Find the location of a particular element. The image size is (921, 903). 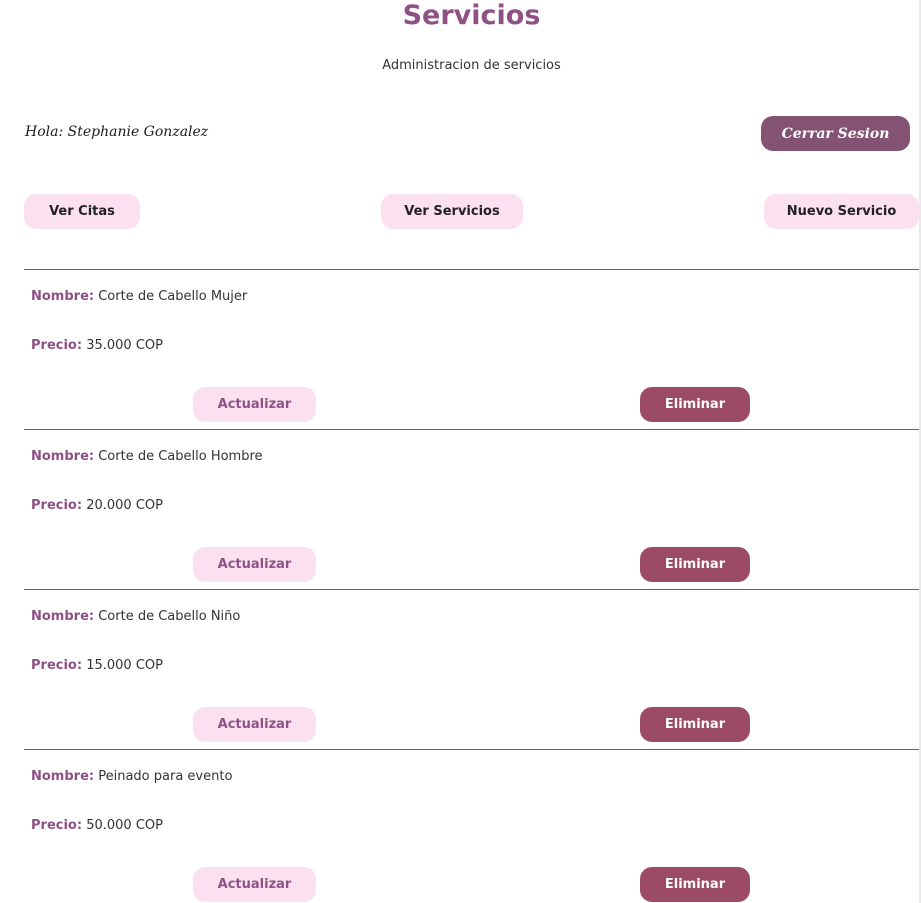

service-price: 15.000 COP is located at coordinates (124, 665).